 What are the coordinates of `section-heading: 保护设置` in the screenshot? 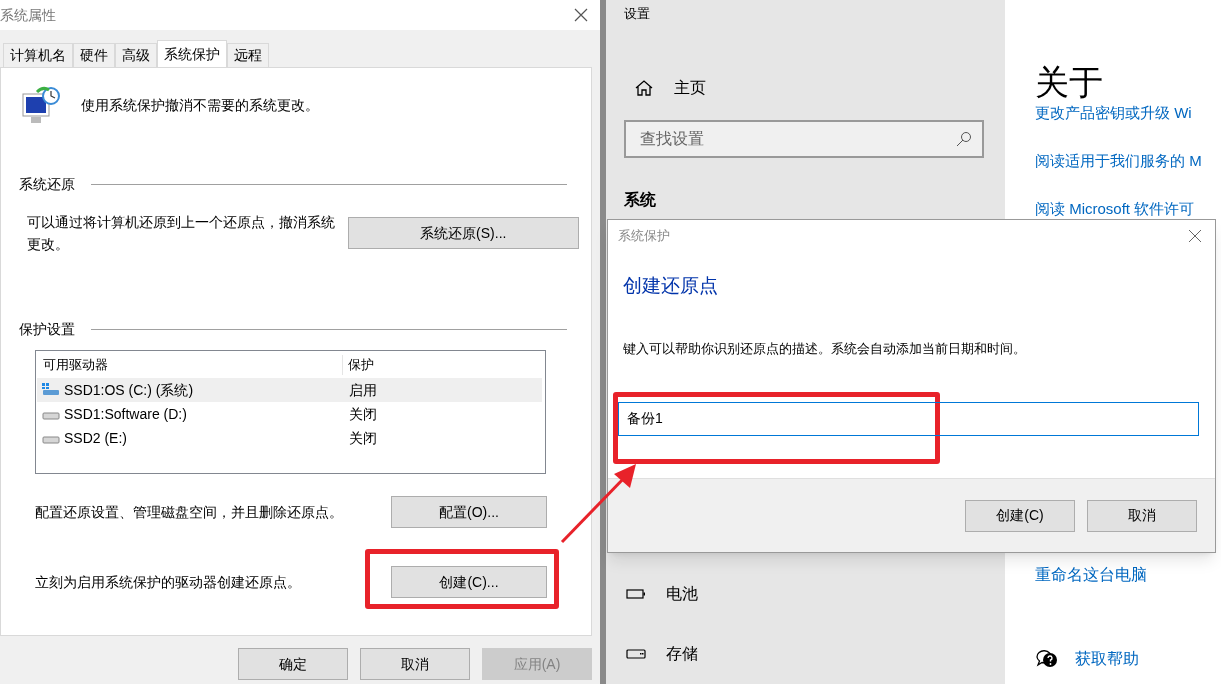 It's located at (47, 329).